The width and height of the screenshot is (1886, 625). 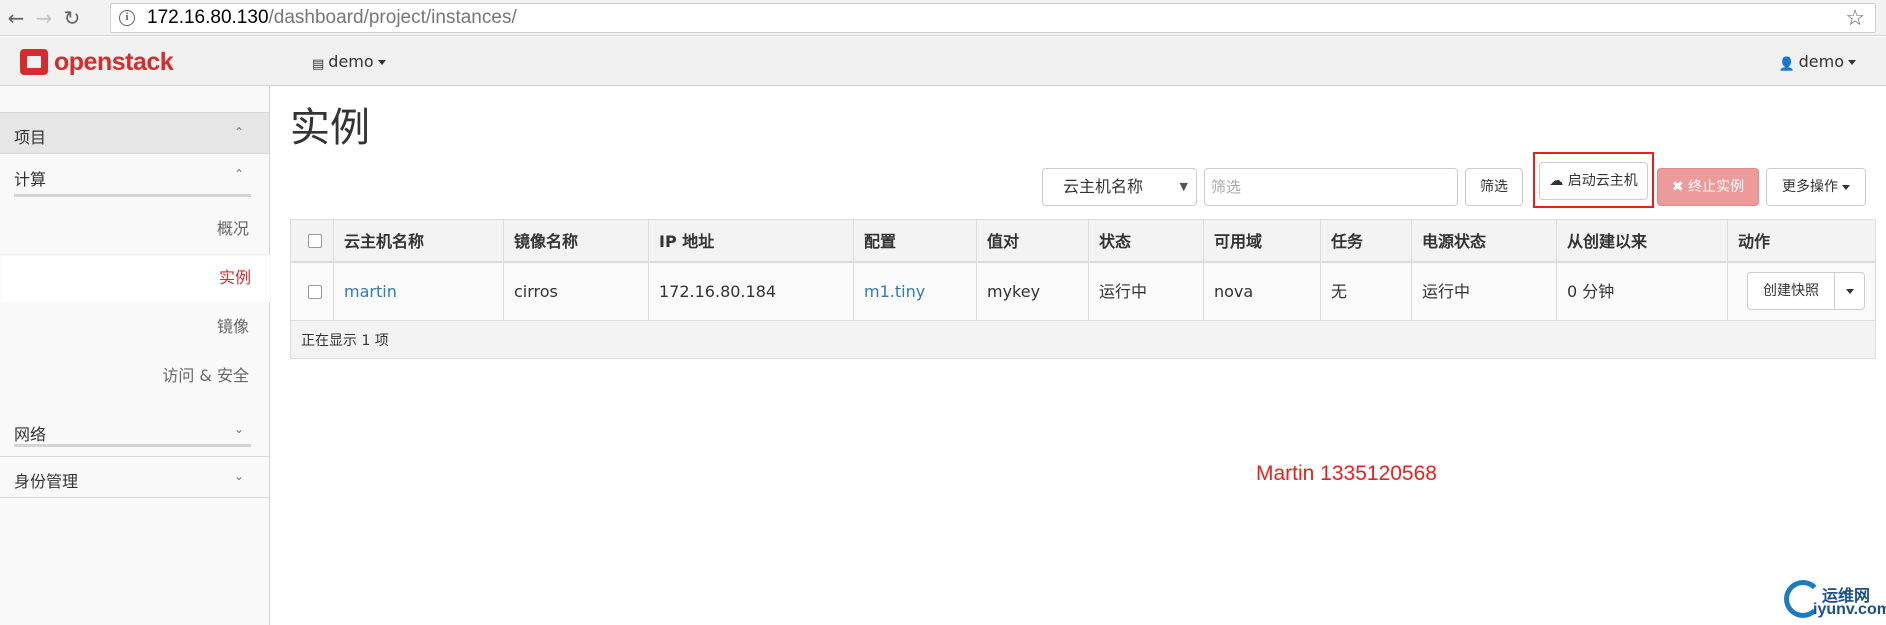 What do you see at coordinates (1366, 291) in the screenshot?
I see `cell-task: 无` at bounding box center [1366, 291].